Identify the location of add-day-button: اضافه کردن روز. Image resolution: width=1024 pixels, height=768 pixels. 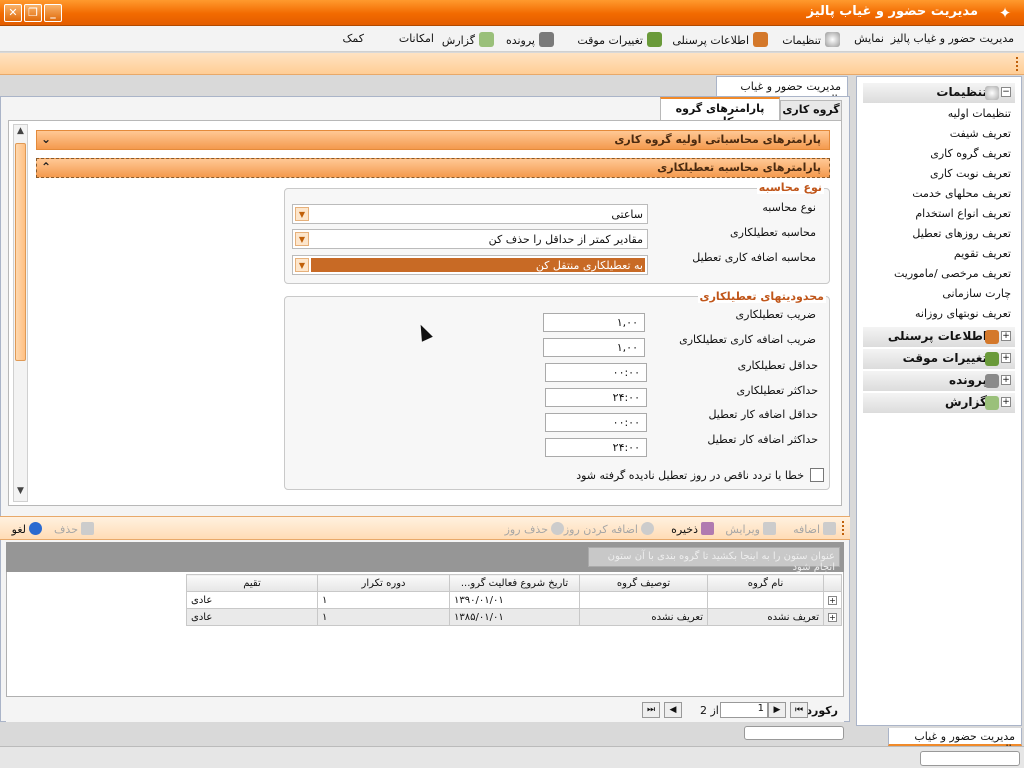
(609, 529).